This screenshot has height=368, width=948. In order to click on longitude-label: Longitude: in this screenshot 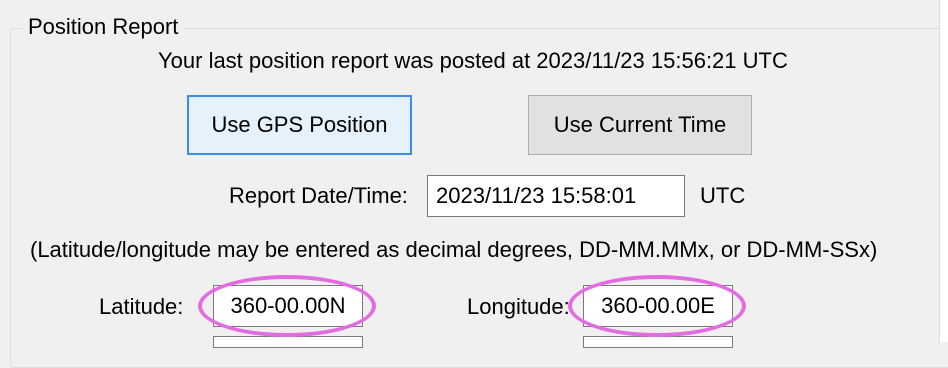, I will do `click(518, 306)`.